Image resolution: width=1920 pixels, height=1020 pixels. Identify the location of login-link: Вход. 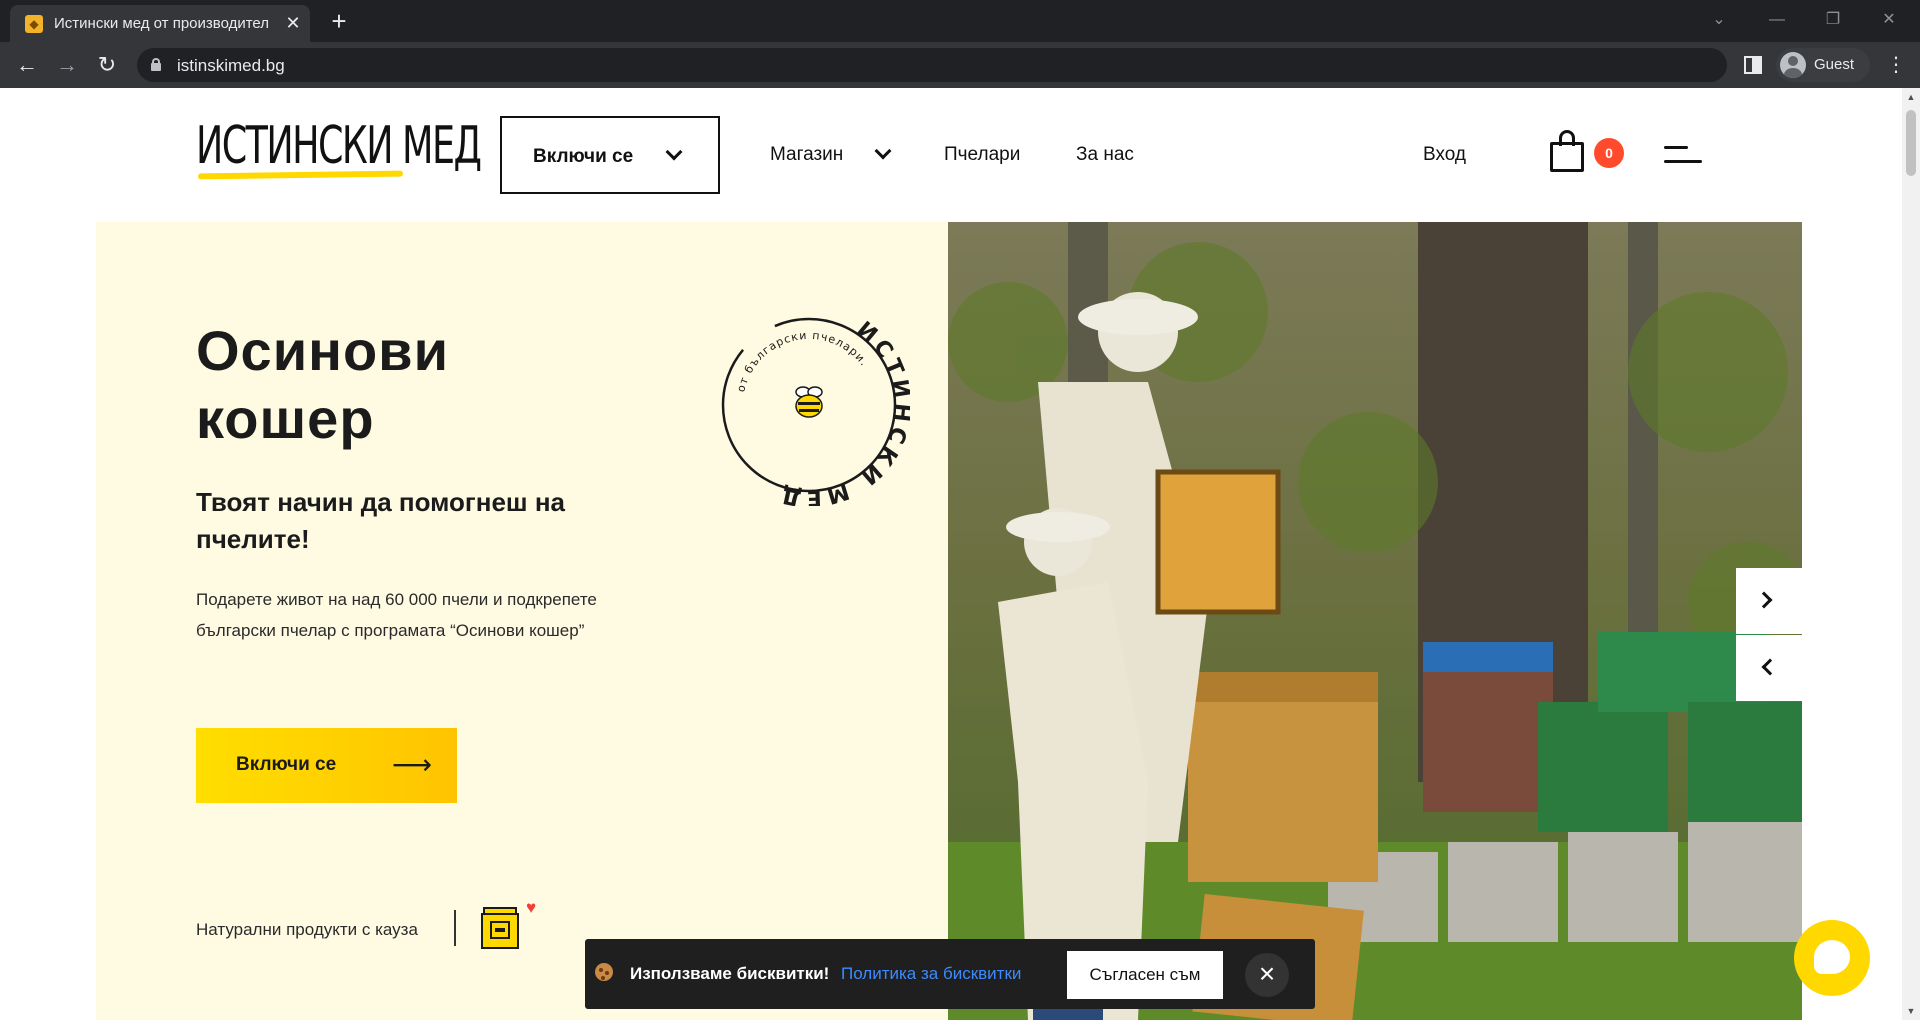
(1444, 155).